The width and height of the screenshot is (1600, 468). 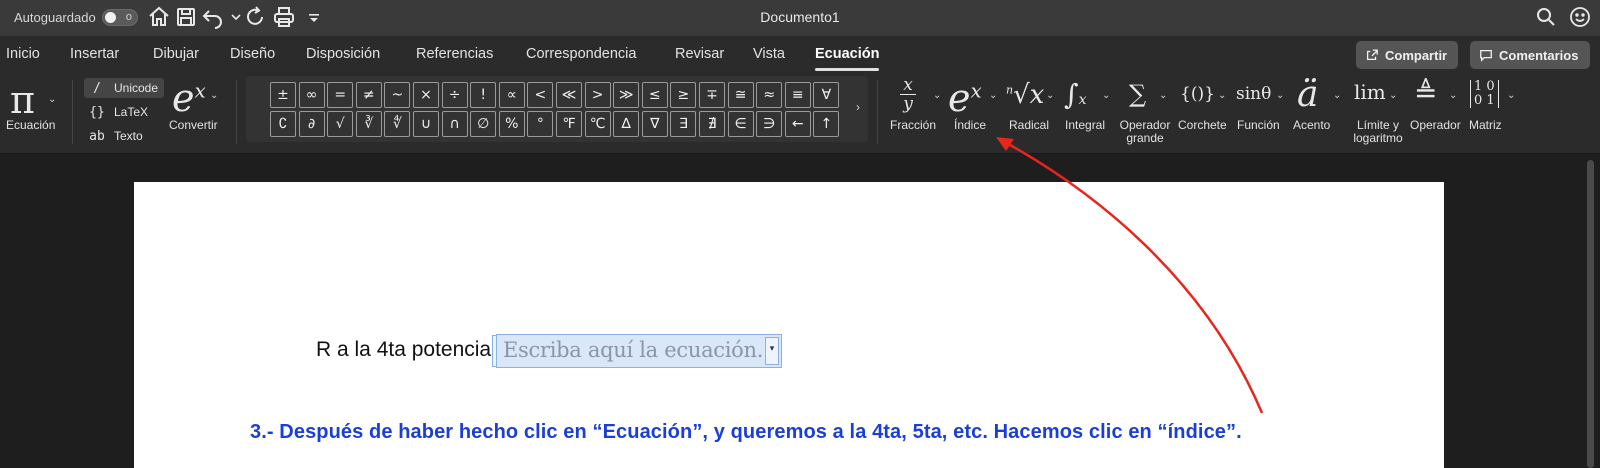 I want to click on symbol-button: ≈, so click(x=769, y=95).